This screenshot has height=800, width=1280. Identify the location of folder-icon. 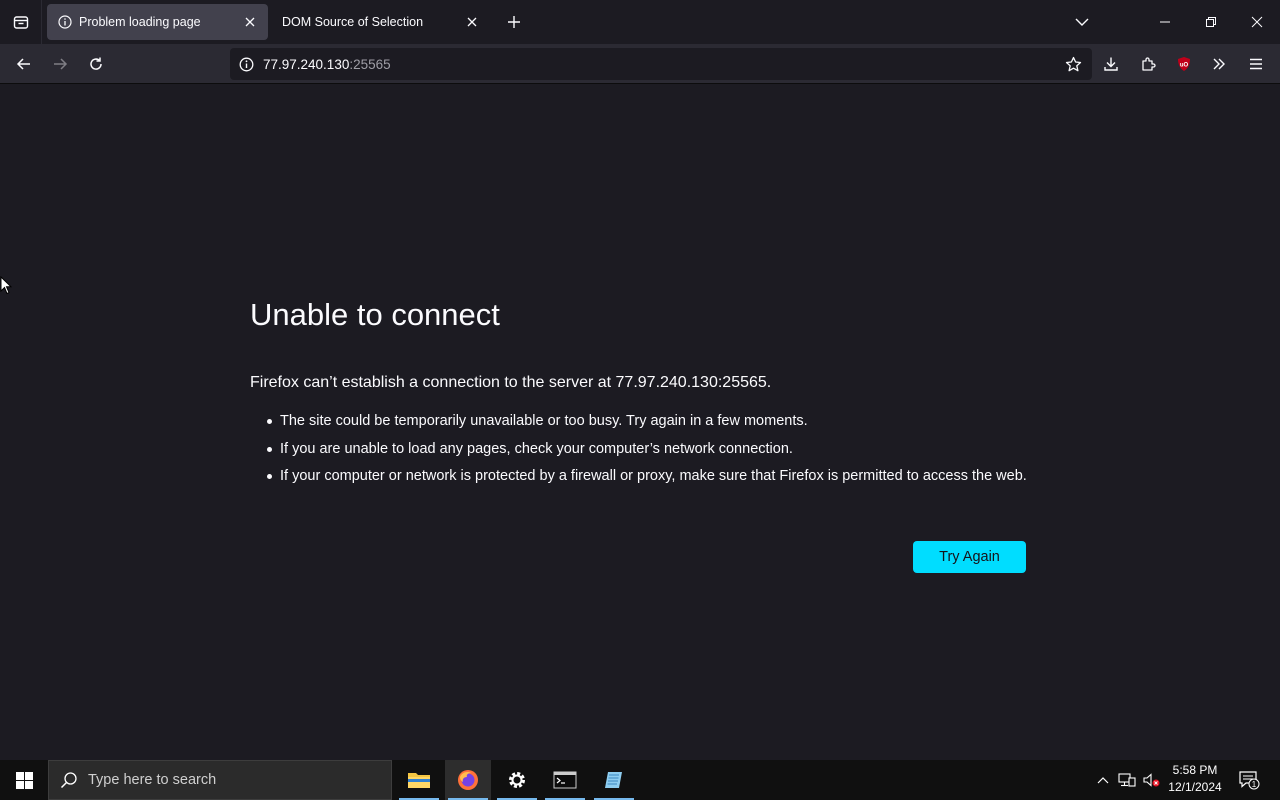
(419, 780).